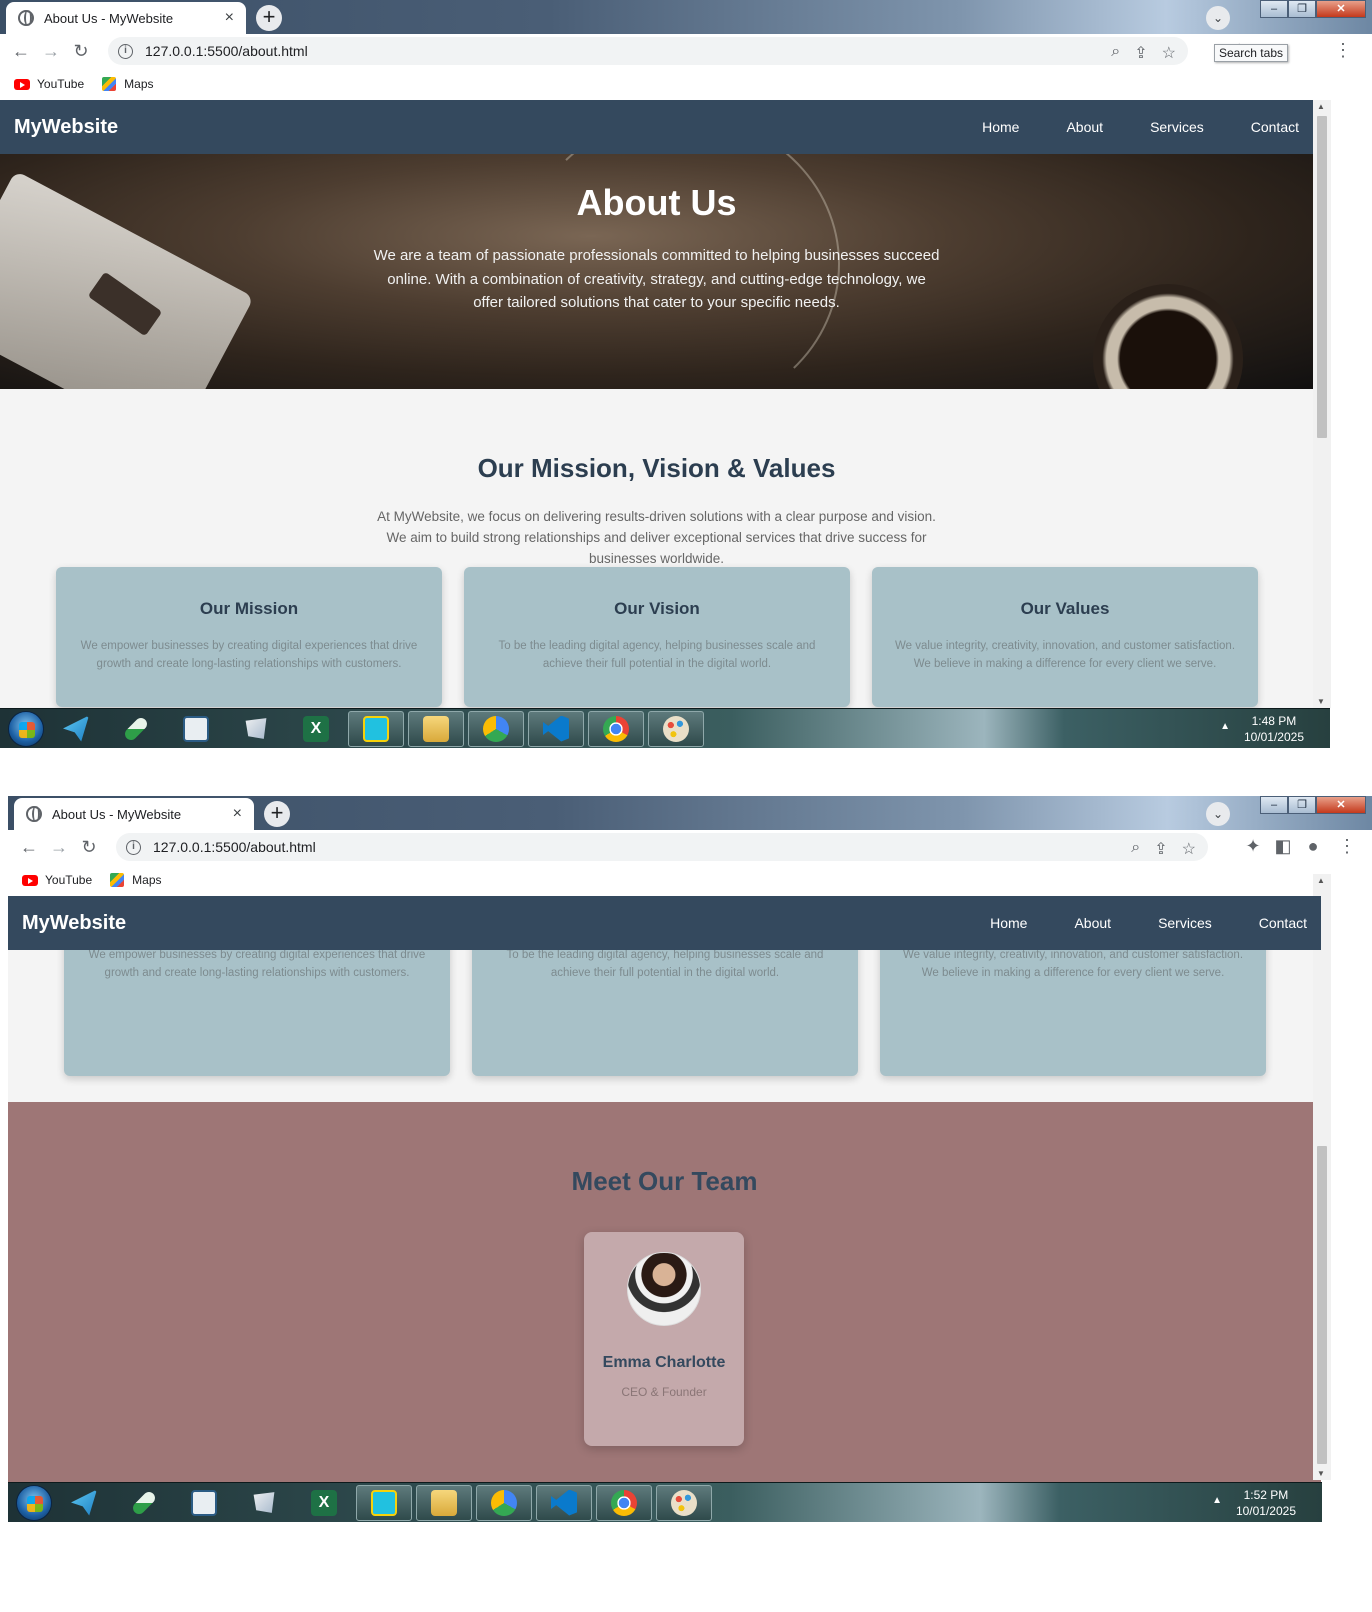 The image size is (1372, 1612). I want to click on clock-date: 10/01/2025, so click(1265, 1511).